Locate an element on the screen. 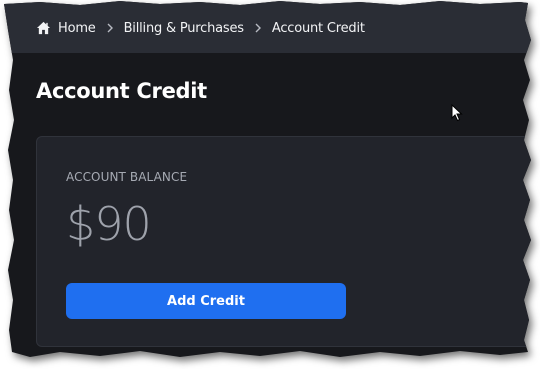 The image size is (540, 369). breadcrumb-home-label: Home is located at coordinates (77, 28).